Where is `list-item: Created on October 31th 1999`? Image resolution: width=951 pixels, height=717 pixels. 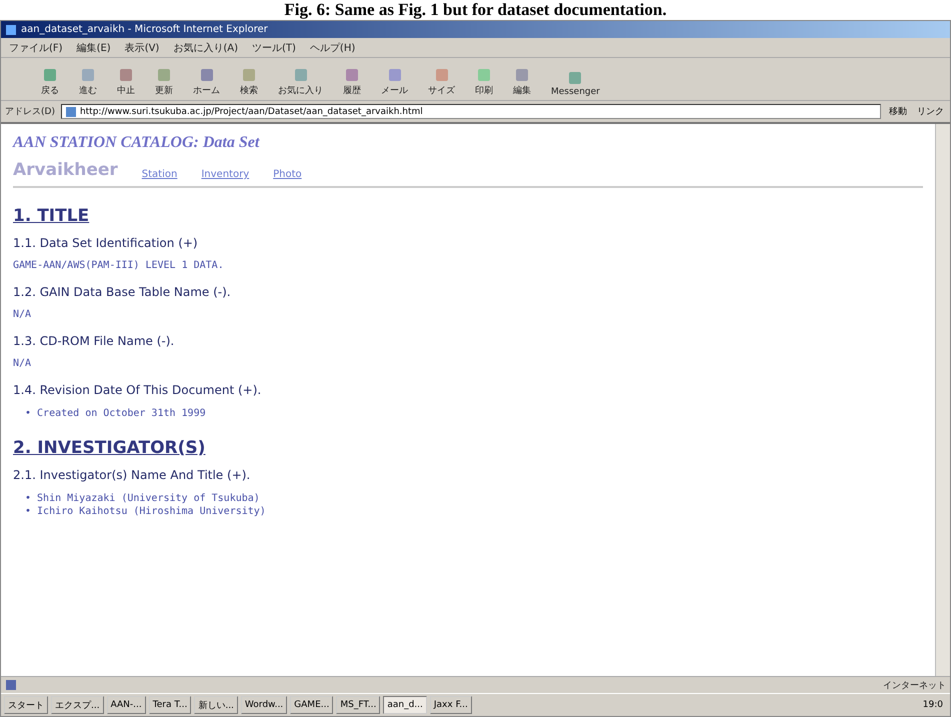
list-item: Created on October 31th 1999 is located at coordinates (121, 413).